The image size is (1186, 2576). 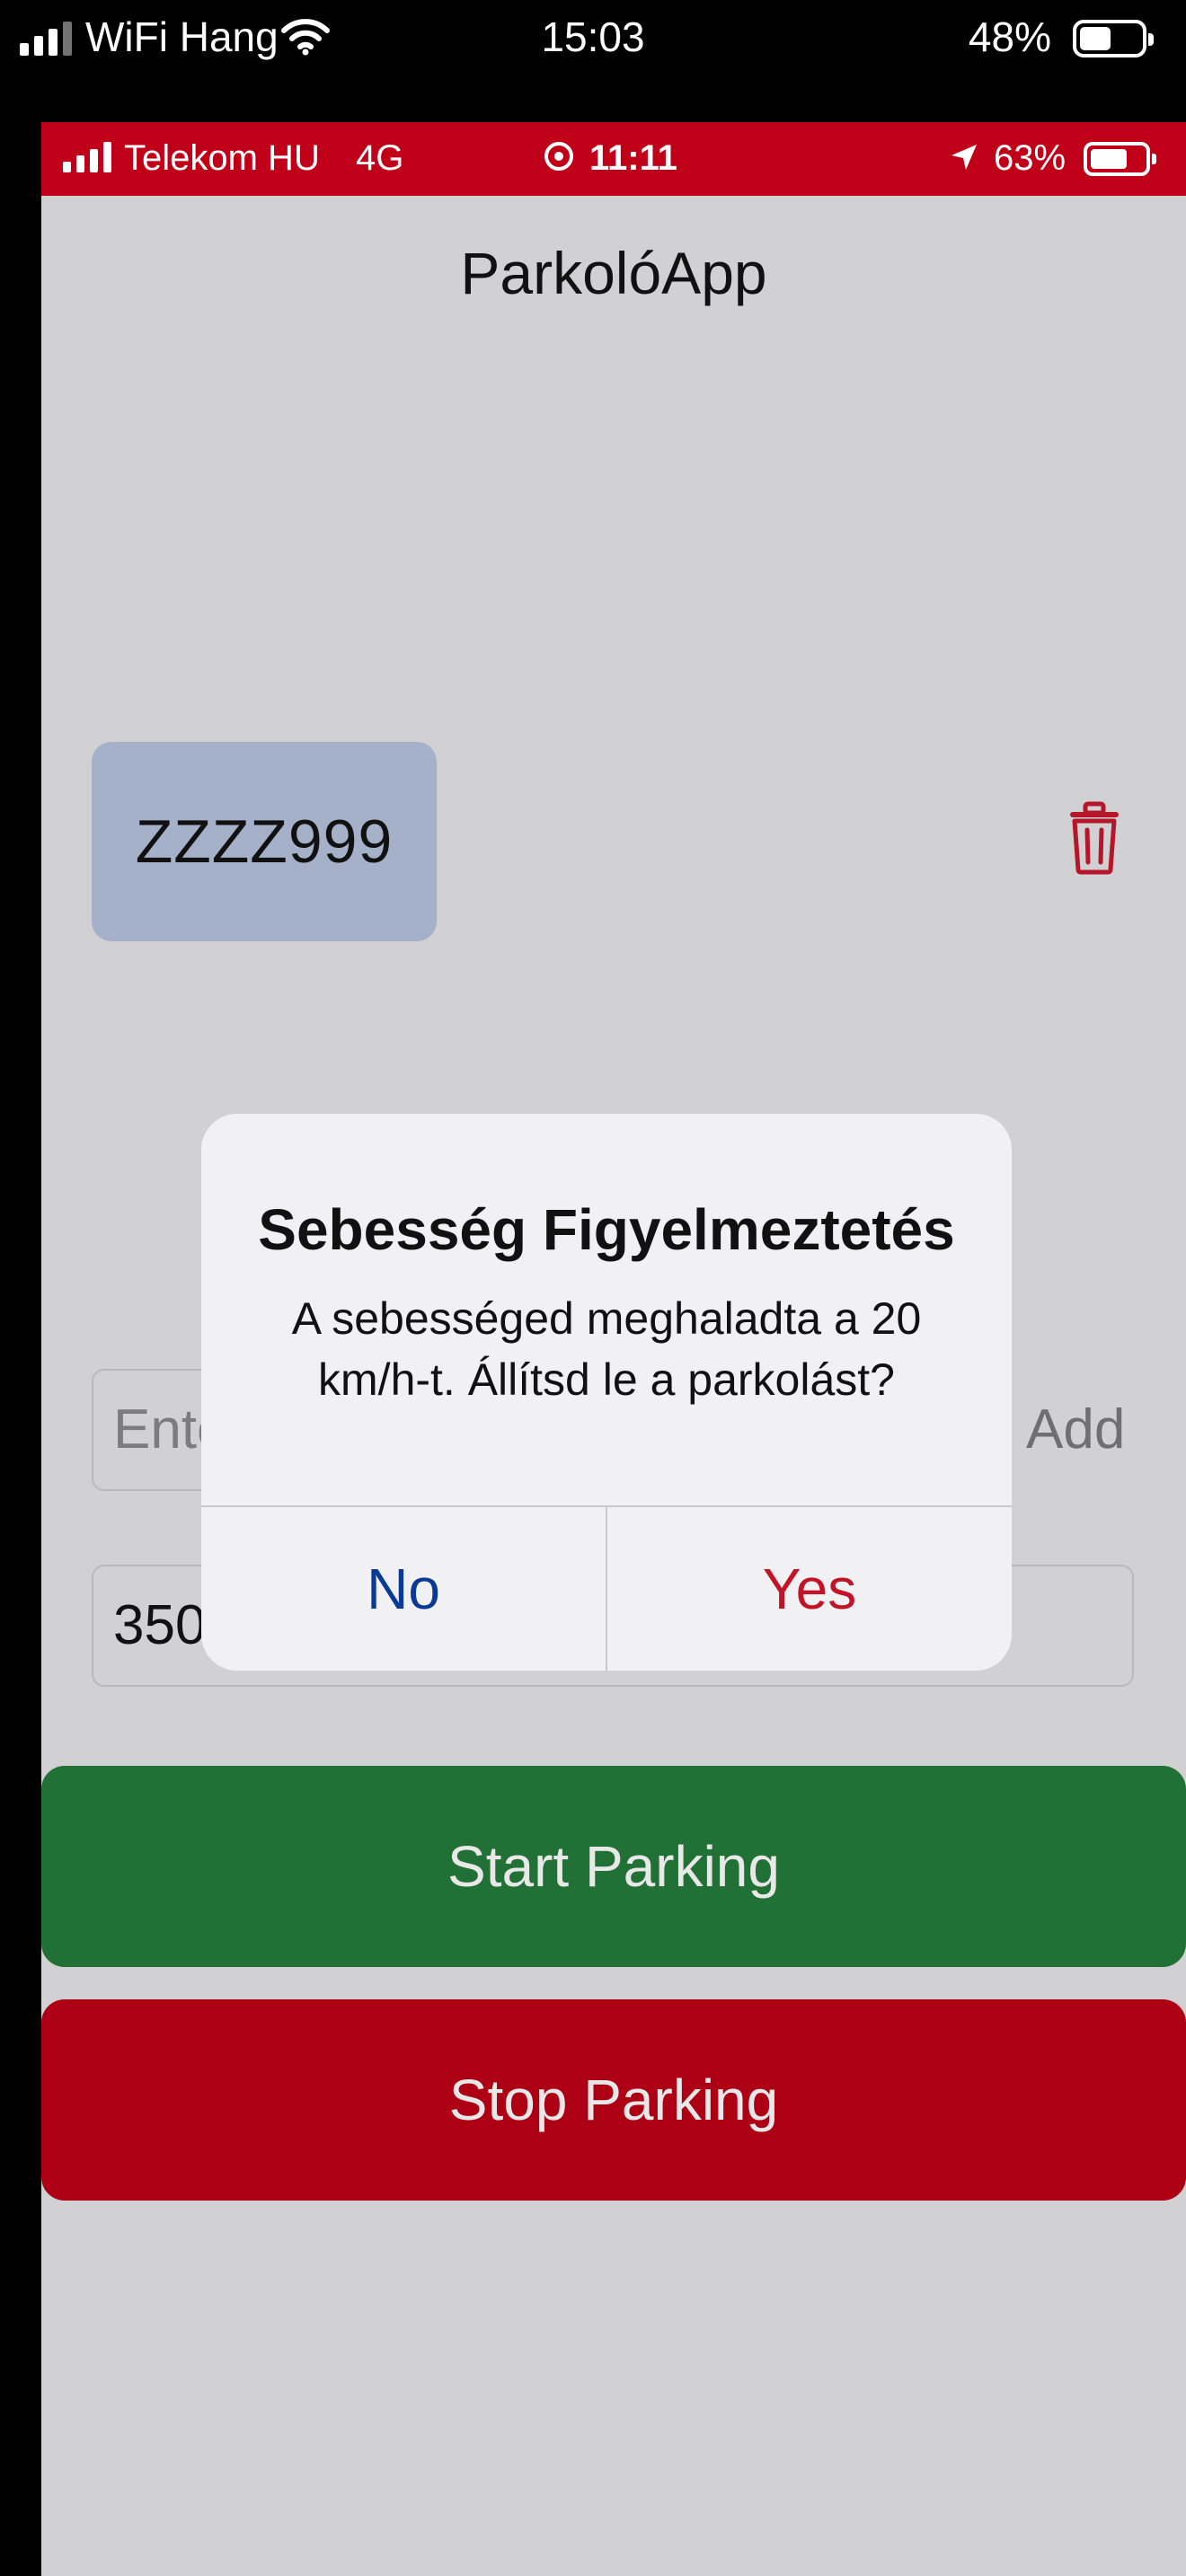 What do you see at coordinates (964, 159) in the screenshot?
I see `location-arrow-icon` at bounding box center [964, 159].